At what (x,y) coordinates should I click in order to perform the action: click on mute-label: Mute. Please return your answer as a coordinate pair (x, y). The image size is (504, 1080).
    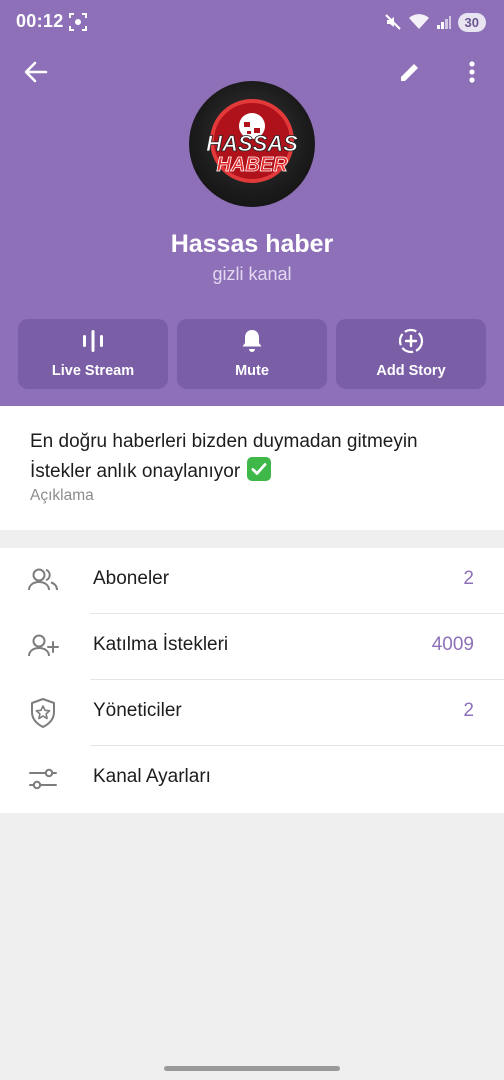
    Looking at the image, I should click on (252, 371).